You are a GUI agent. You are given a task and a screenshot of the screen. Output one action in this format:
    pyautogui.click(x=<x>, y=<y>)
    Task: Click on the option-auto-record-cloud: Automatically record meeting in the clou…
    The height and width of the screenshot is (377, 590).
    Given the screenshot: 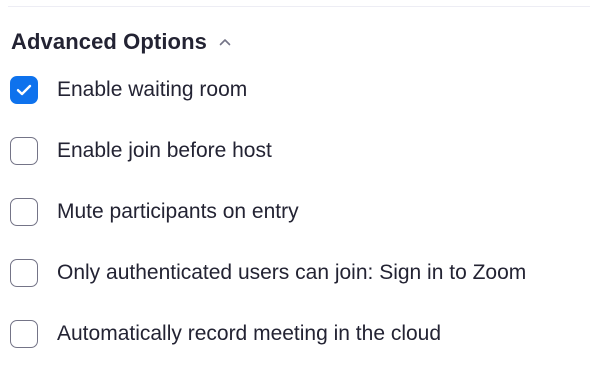 What is the action you would take?
    pyautogui.click(x=268, y=334)
    